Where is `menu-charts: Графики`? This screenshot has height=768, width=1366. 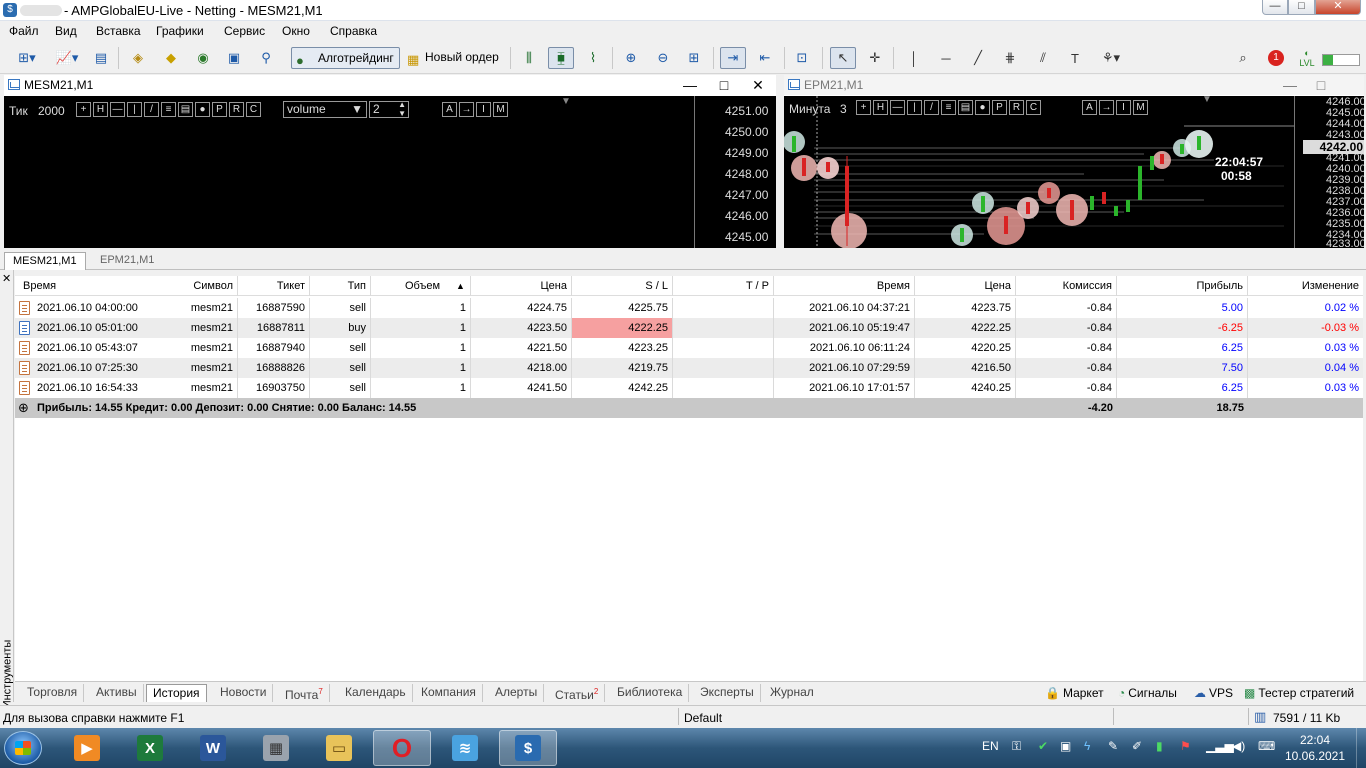 menu-charts: Графики is located at coordinates (180, 31).